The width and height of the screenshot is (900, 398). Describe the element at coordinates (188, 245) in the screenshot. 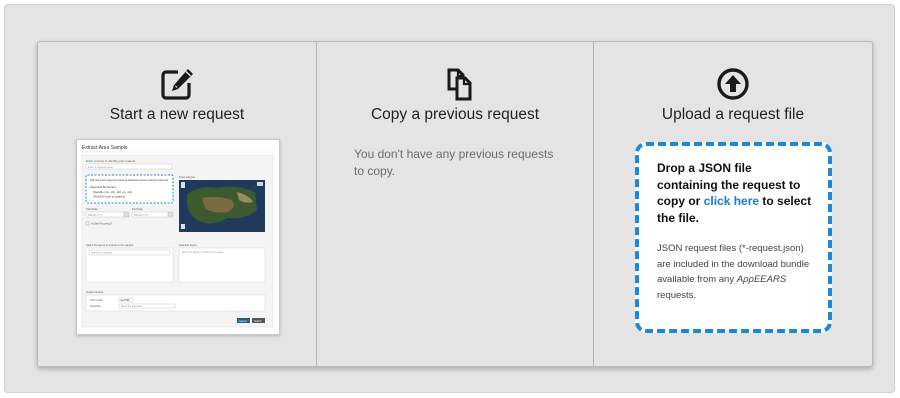

I see `preview-selected-label: Selected layers` at that location.